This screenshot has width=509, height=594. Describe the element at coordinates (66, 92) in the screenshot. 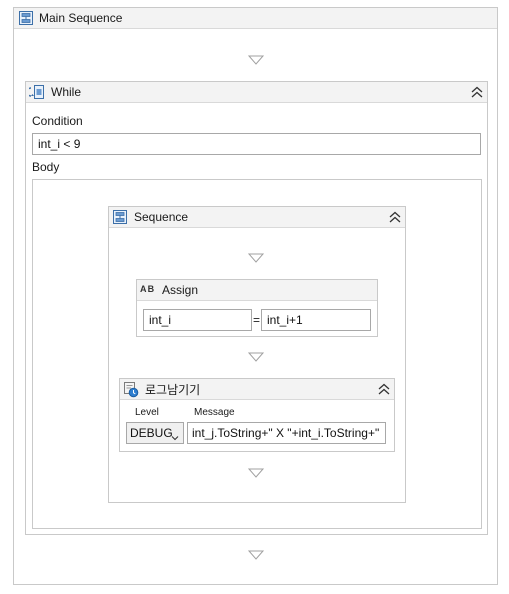

I see `while-title: While` at that location.